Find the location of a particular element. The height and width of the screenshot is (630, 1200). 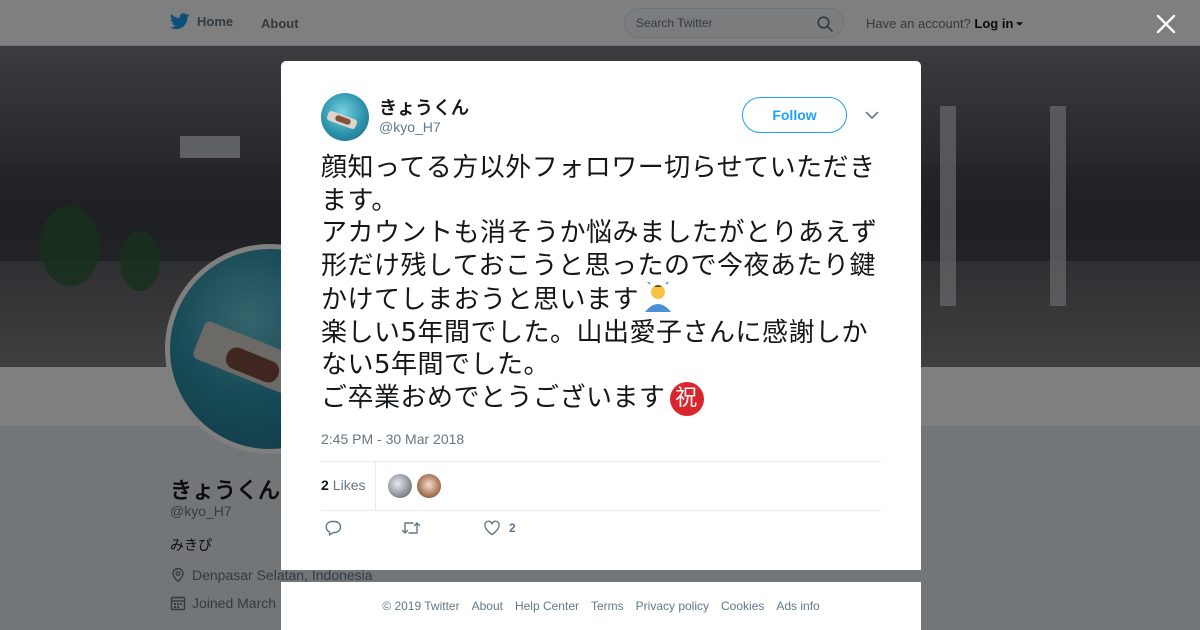

tweet-timestamp: 2:45 PM - 30 Mar 2018 is located at coordinates (392, 439).